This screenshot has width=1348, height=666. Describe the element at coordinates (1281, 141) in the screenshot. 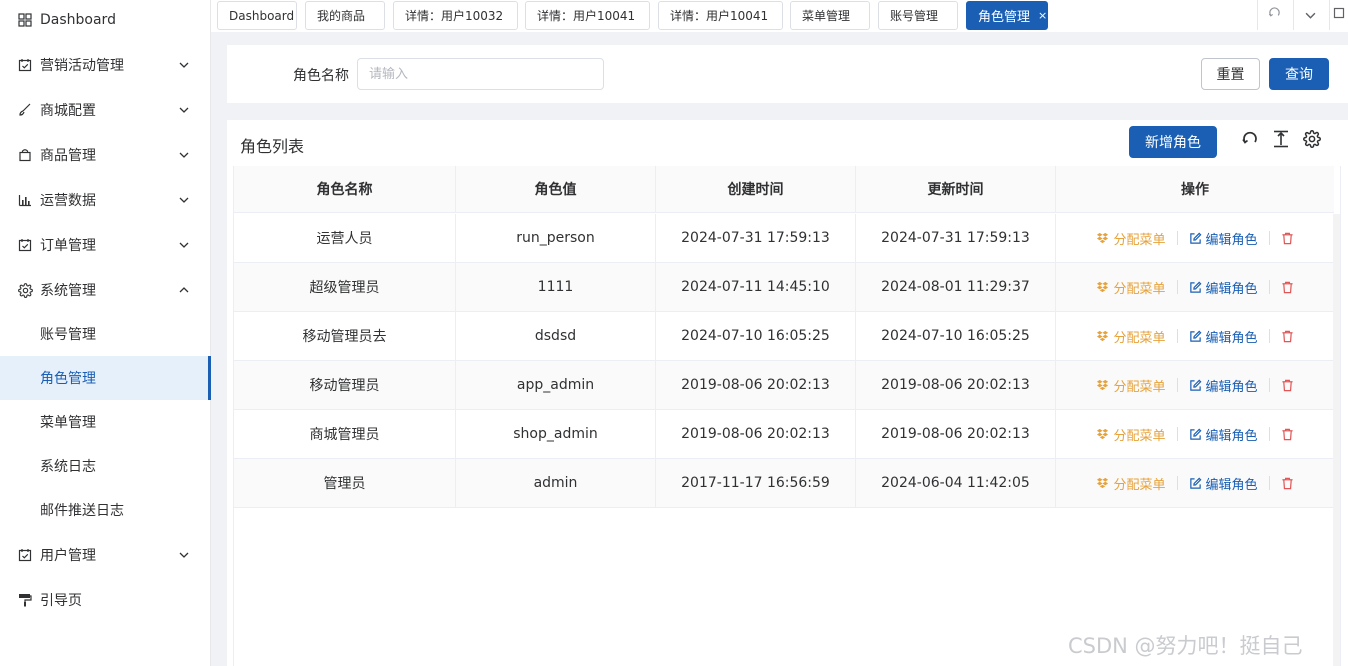

I see `column-height-button` at that location.